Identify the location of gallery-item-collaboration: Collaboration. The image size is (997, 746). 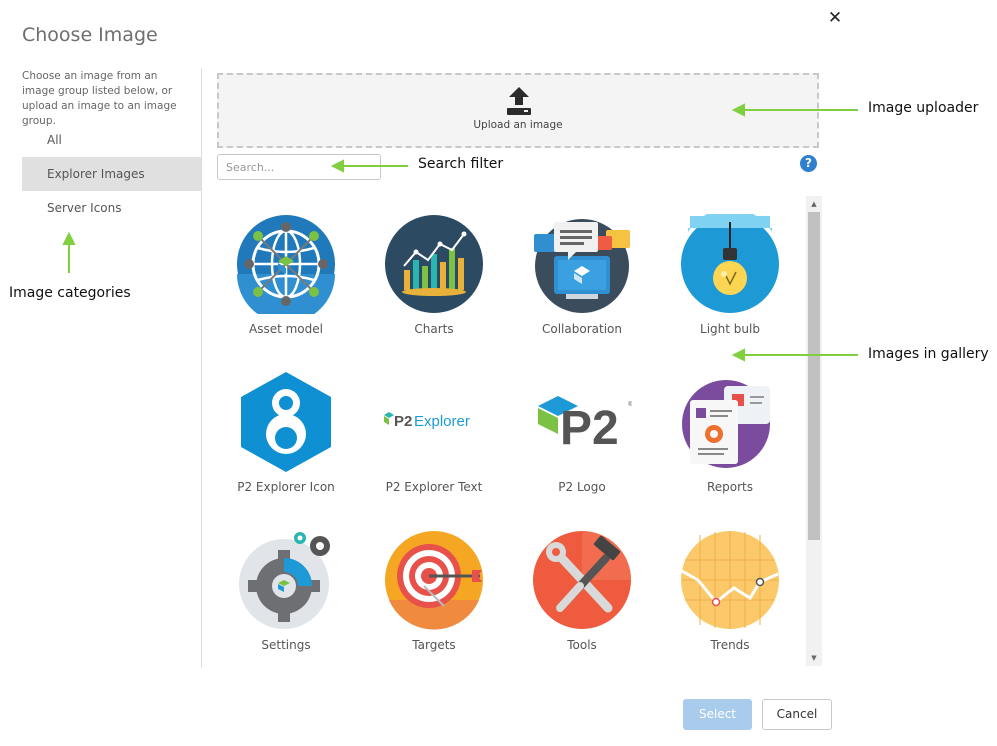
(582, 271).